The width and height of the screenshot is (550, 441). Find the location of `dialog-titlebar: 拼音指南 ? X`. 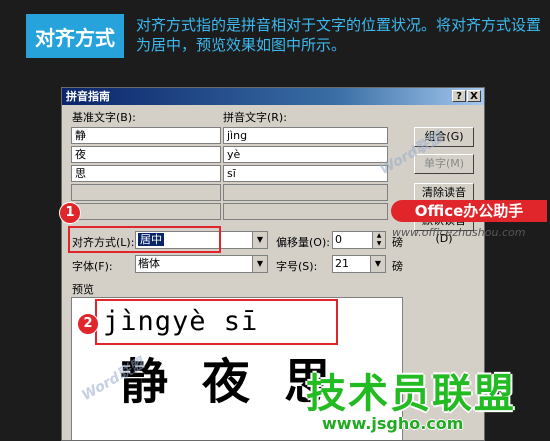

dialog-titlebar: 拼音指南 ? X is located at coordinates (273, 96).